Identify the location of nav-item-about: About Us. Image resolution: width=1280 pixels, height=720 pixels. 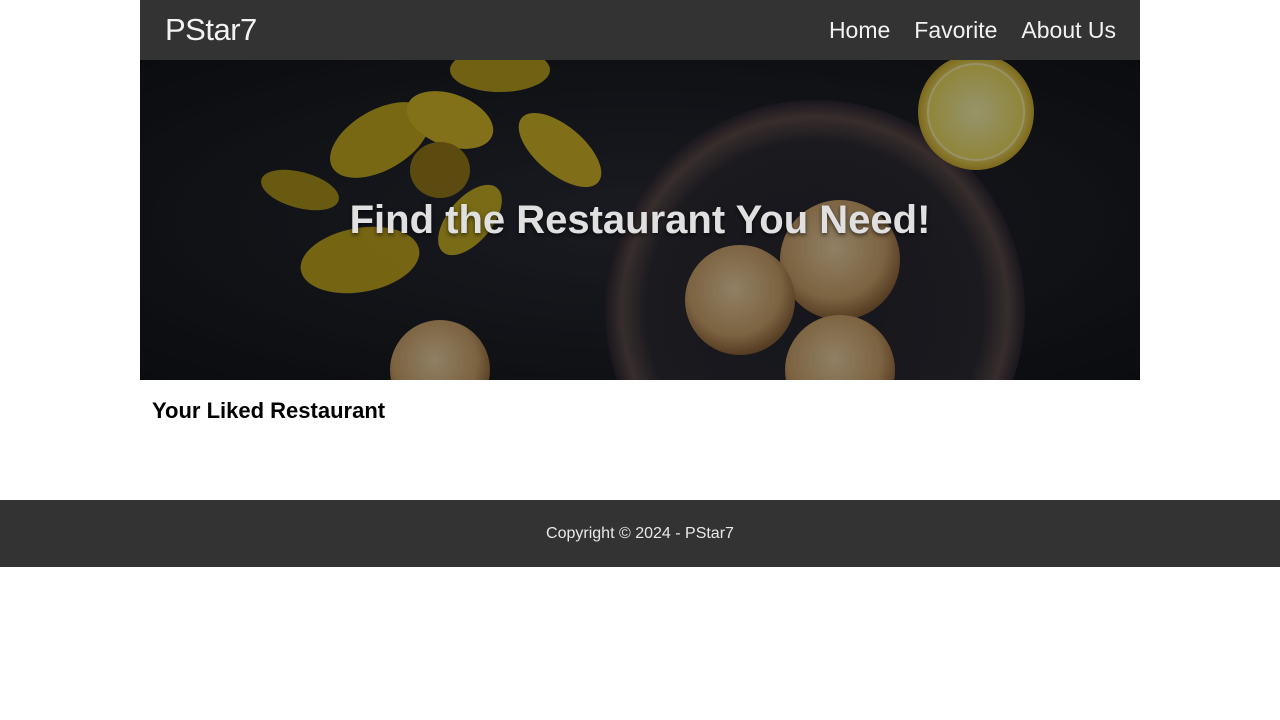
(1068, 30).